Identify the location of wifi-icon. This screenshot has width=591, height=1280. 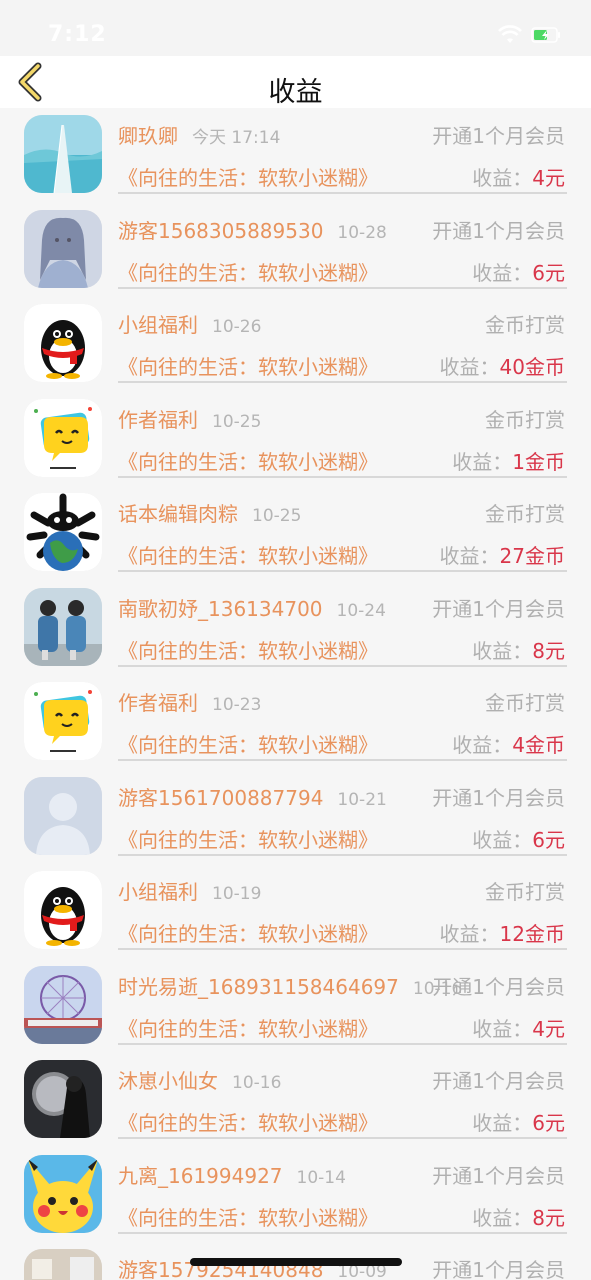
(510, 34).